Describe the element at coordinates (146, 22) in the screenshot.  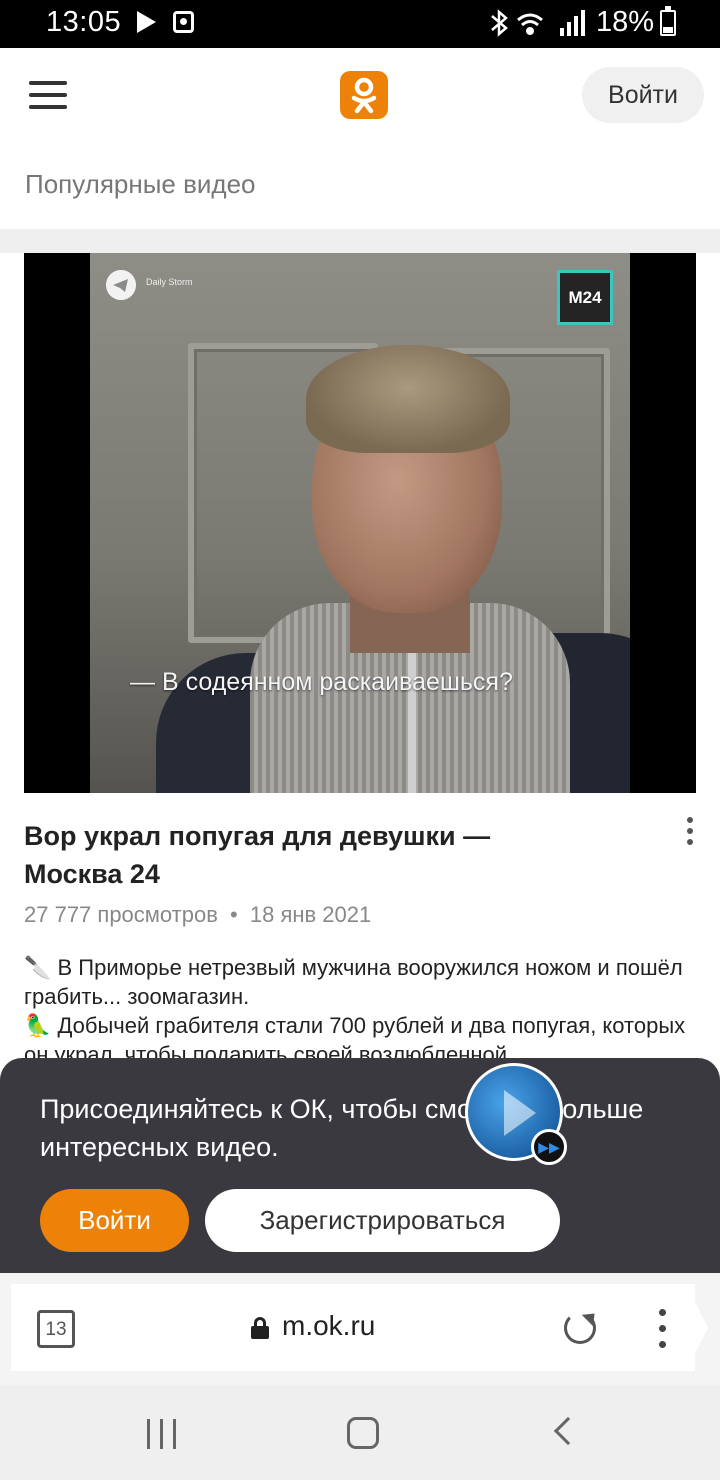
I see `play-icon` at that location.